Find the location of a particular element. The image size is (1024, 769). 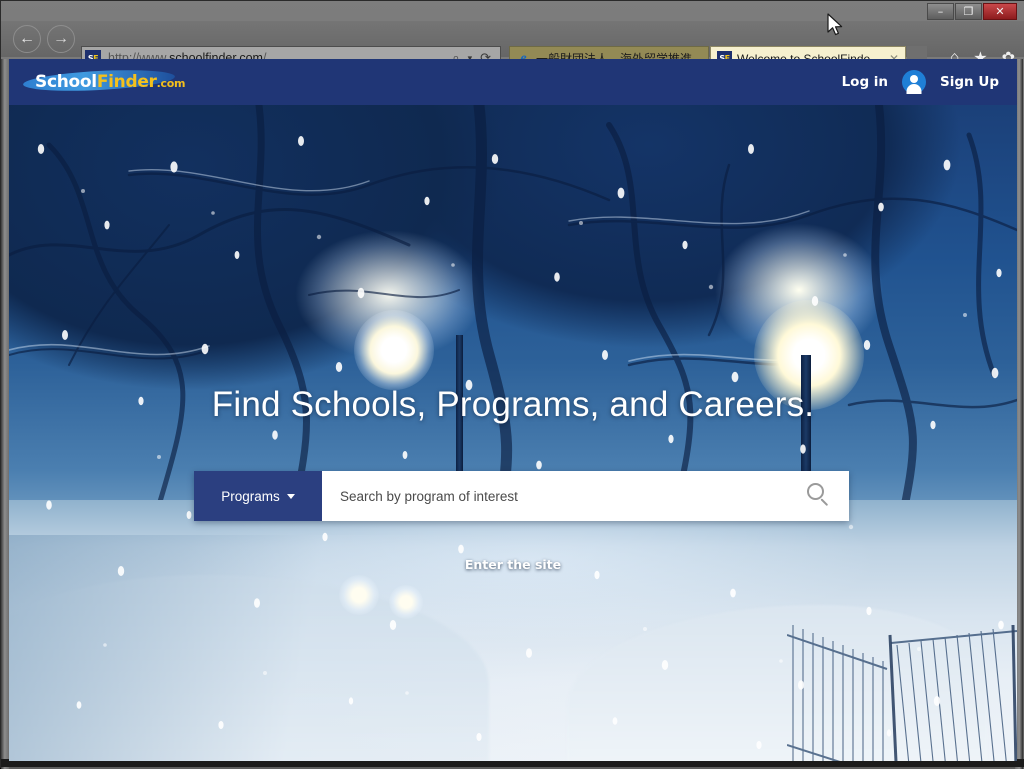

site-header: SchoolFinder.com Log in Sign Up is located at coordinates (513, 82).